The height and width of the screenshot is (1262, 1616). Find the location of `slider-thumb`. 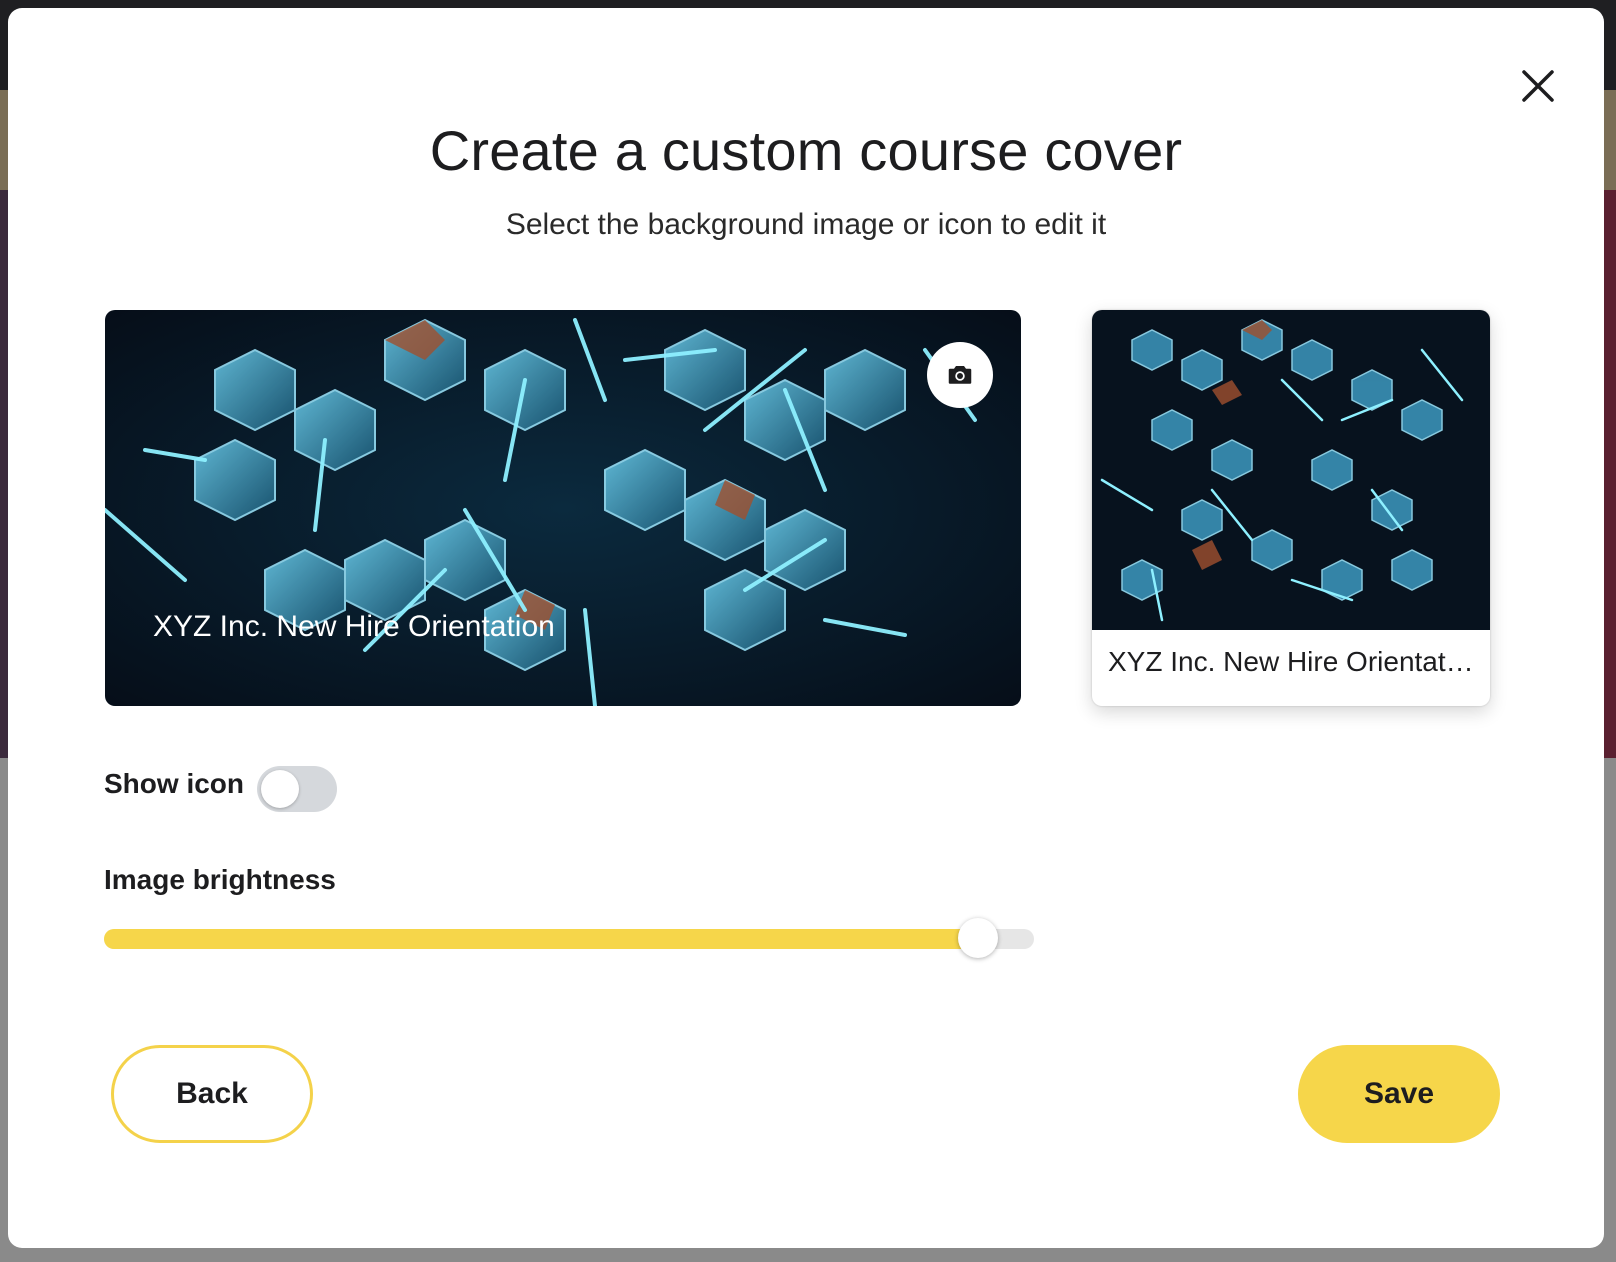

slider-thumb is located at coordinates (978, 938).